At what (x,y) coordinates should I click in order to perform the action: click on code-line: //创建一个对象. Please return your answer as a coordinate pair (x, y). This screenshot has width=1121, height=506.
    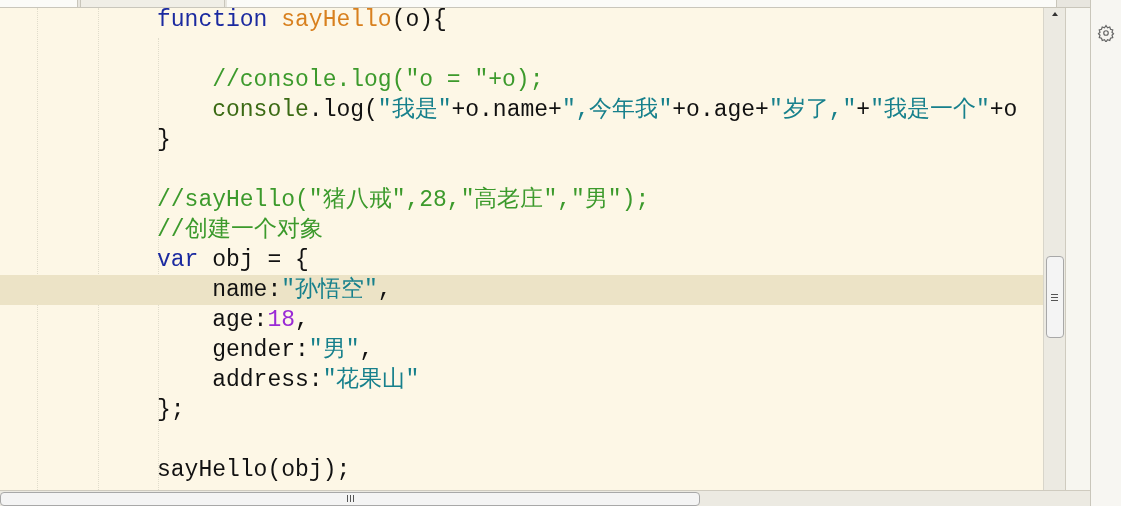
    Looking at the image, I should click on (240, 230).